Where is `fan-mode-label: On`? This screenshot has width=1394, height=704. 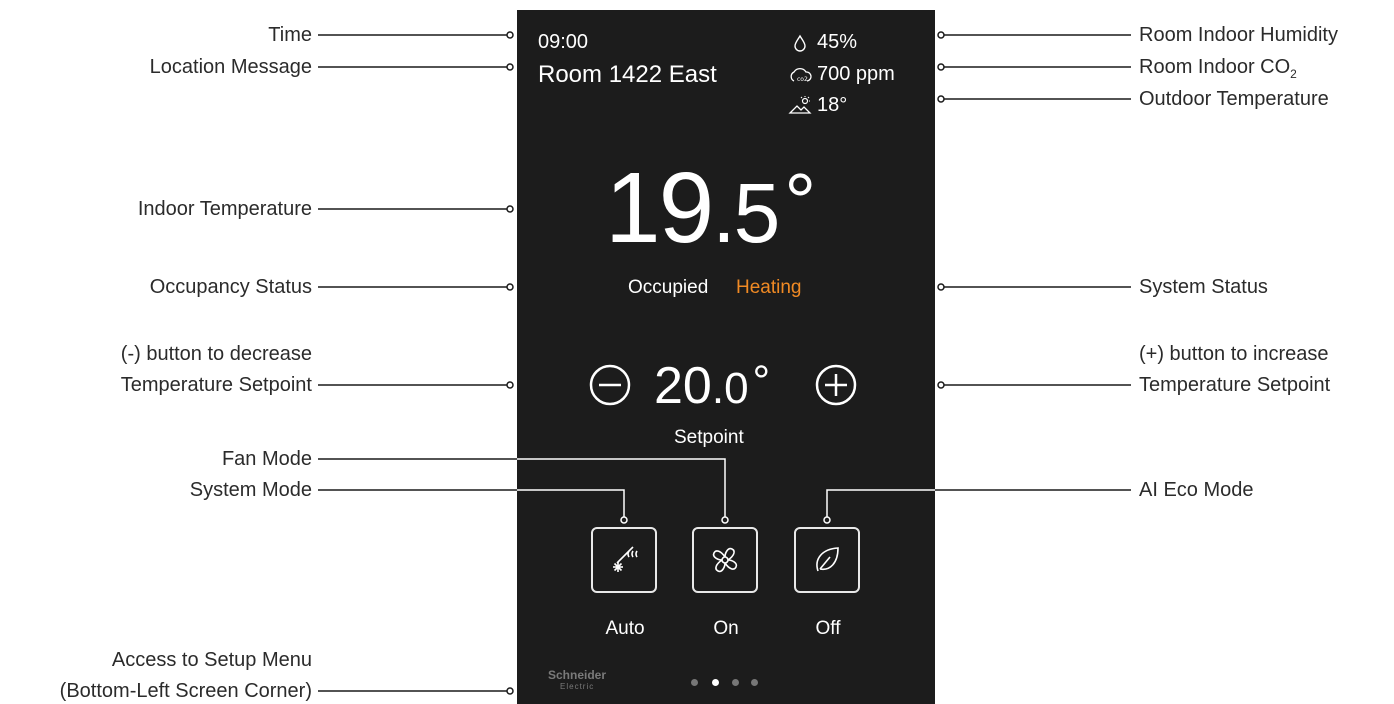 fan-mode-label: On is located at coordinates (726, 628).